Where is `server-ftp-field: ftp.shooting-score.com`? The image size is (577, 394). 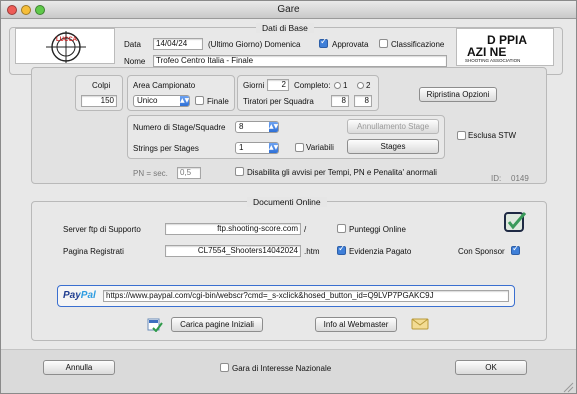
server-ftp-field: ftp.shooting-score.com is located at coordinates (233, 229).